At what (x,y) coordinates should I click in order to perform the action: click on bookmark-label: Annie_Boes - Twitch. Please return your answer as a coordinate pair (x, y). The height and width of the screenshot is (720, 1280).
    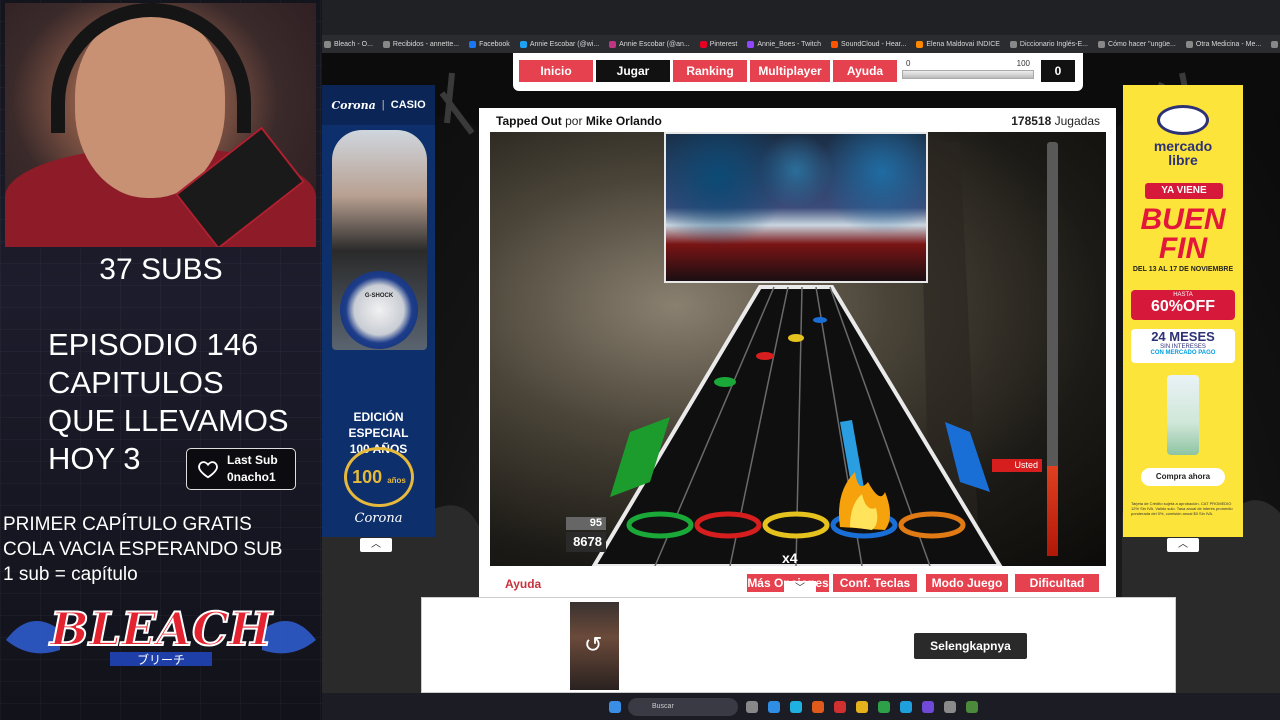
    Looking at the image, I should click on (789, 44).